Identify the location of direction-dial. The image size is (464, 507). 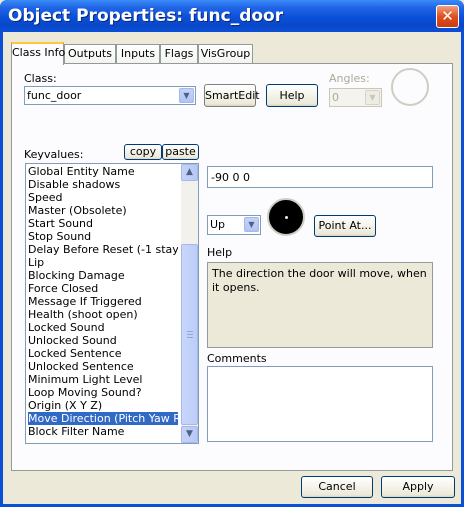
(286, 217).